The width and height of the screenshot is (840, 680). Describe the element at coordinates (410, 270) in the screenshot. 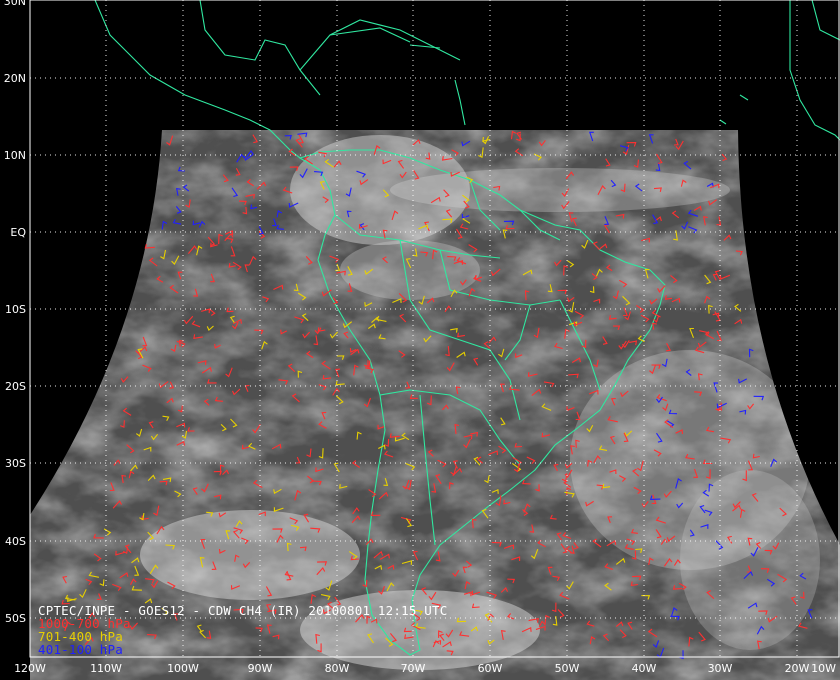

I see `cloud-amazon` at that location.